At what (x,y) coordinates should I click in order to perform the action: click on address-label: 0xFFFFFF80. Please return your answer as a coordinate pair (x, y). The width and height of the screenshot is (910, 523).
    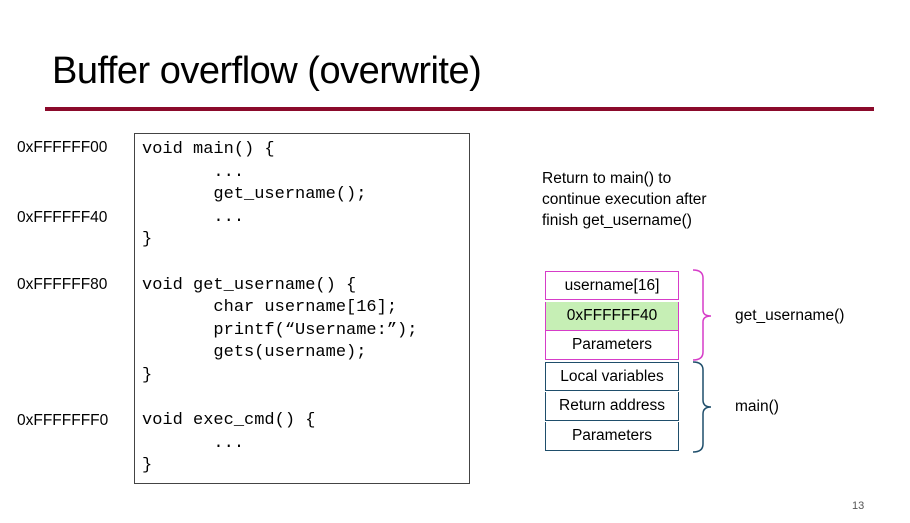
    Looking at the image, I should click on (62, 284).